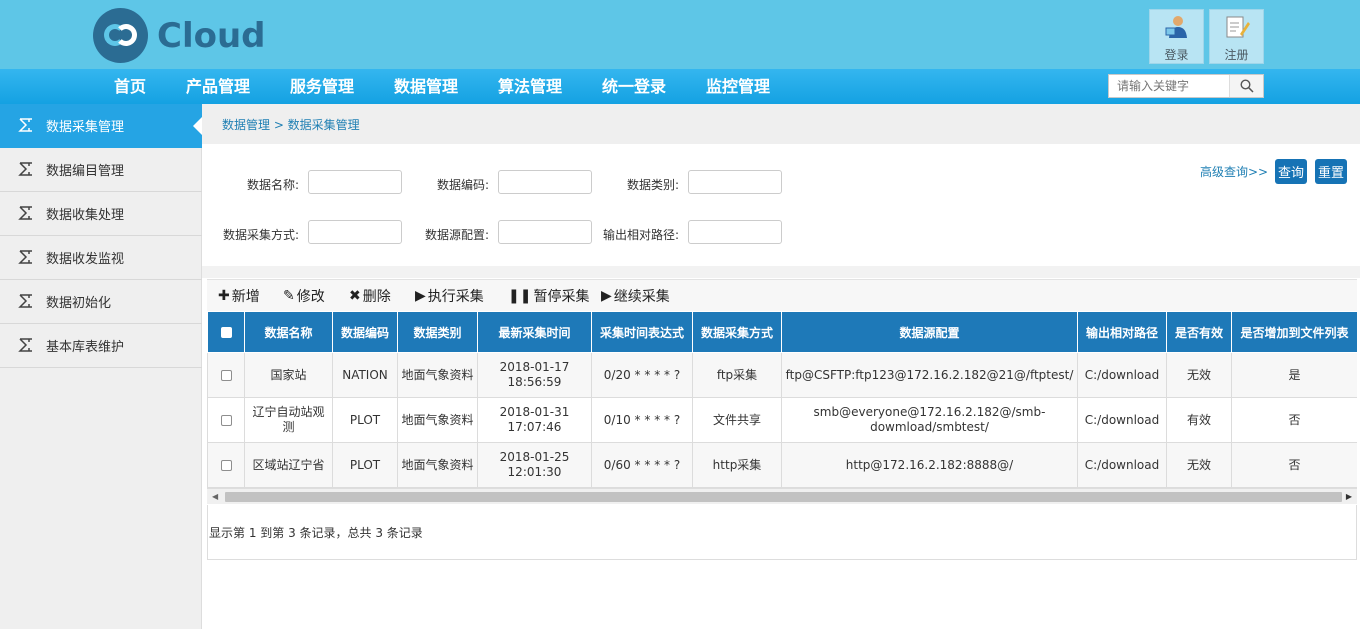  I want to click on delete-button: ✖ 删除, so click(370, 296).